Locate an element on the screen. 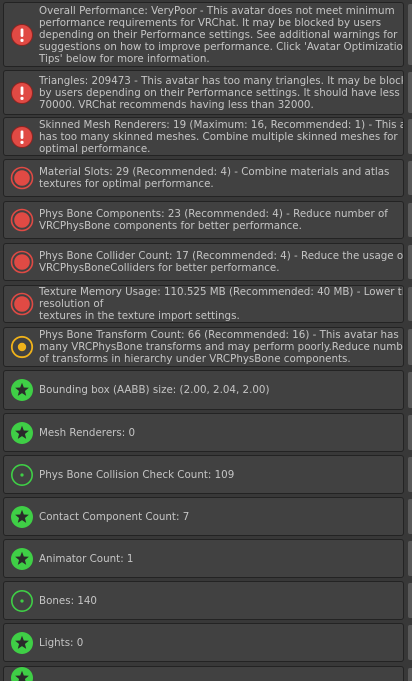  message-row is located at coordinates (203, 673).